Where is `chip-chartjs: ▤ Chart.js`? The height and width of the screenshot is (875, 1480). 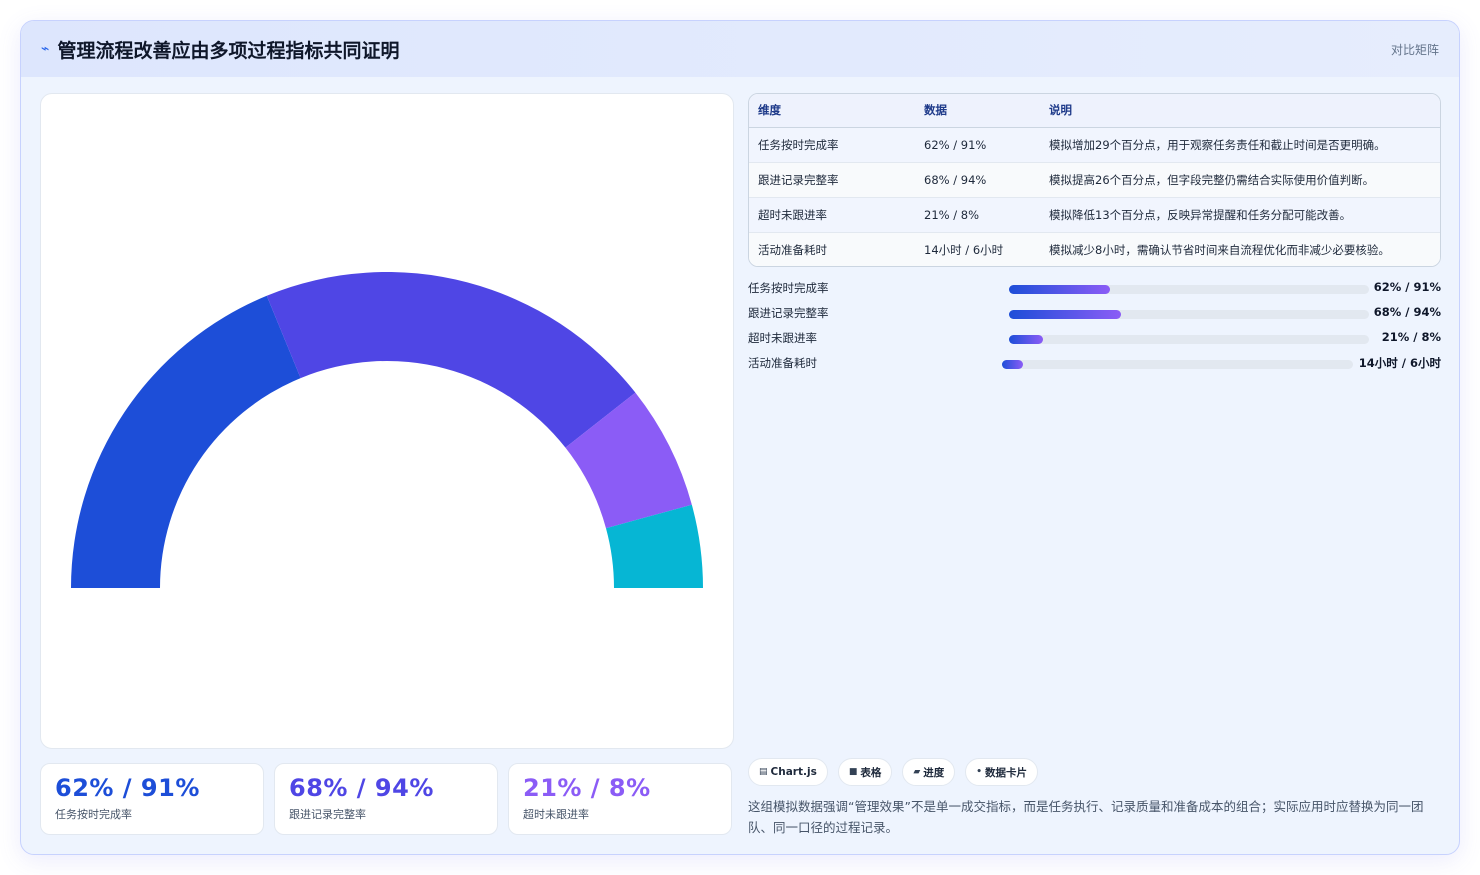 chip-chartjs: ▤ Chart.js is located at coordinates (788, 772).